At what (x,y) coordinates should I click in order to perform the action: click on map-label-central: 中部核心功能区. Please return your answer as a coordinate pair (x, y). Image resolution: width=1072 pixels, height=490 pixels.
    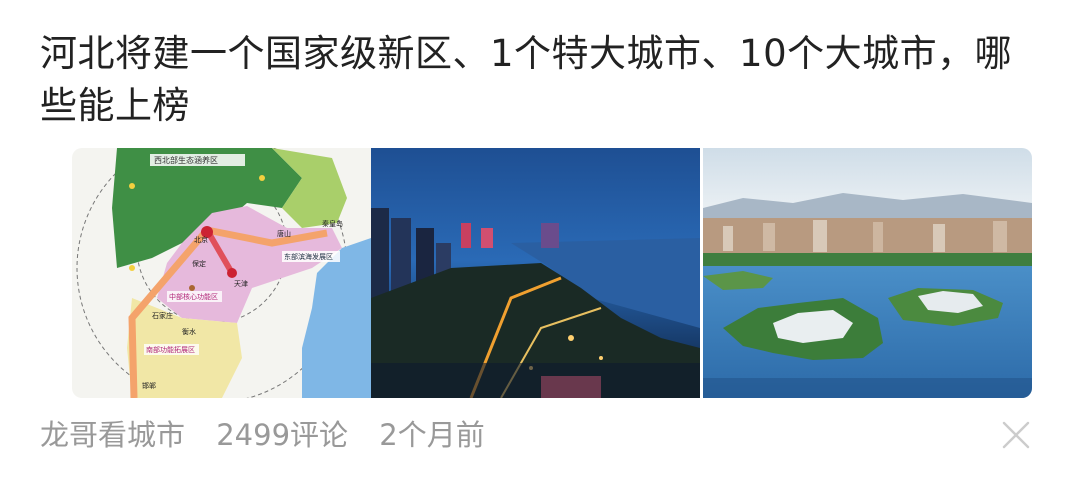
    Looking at the image, I should click on (193, 296).